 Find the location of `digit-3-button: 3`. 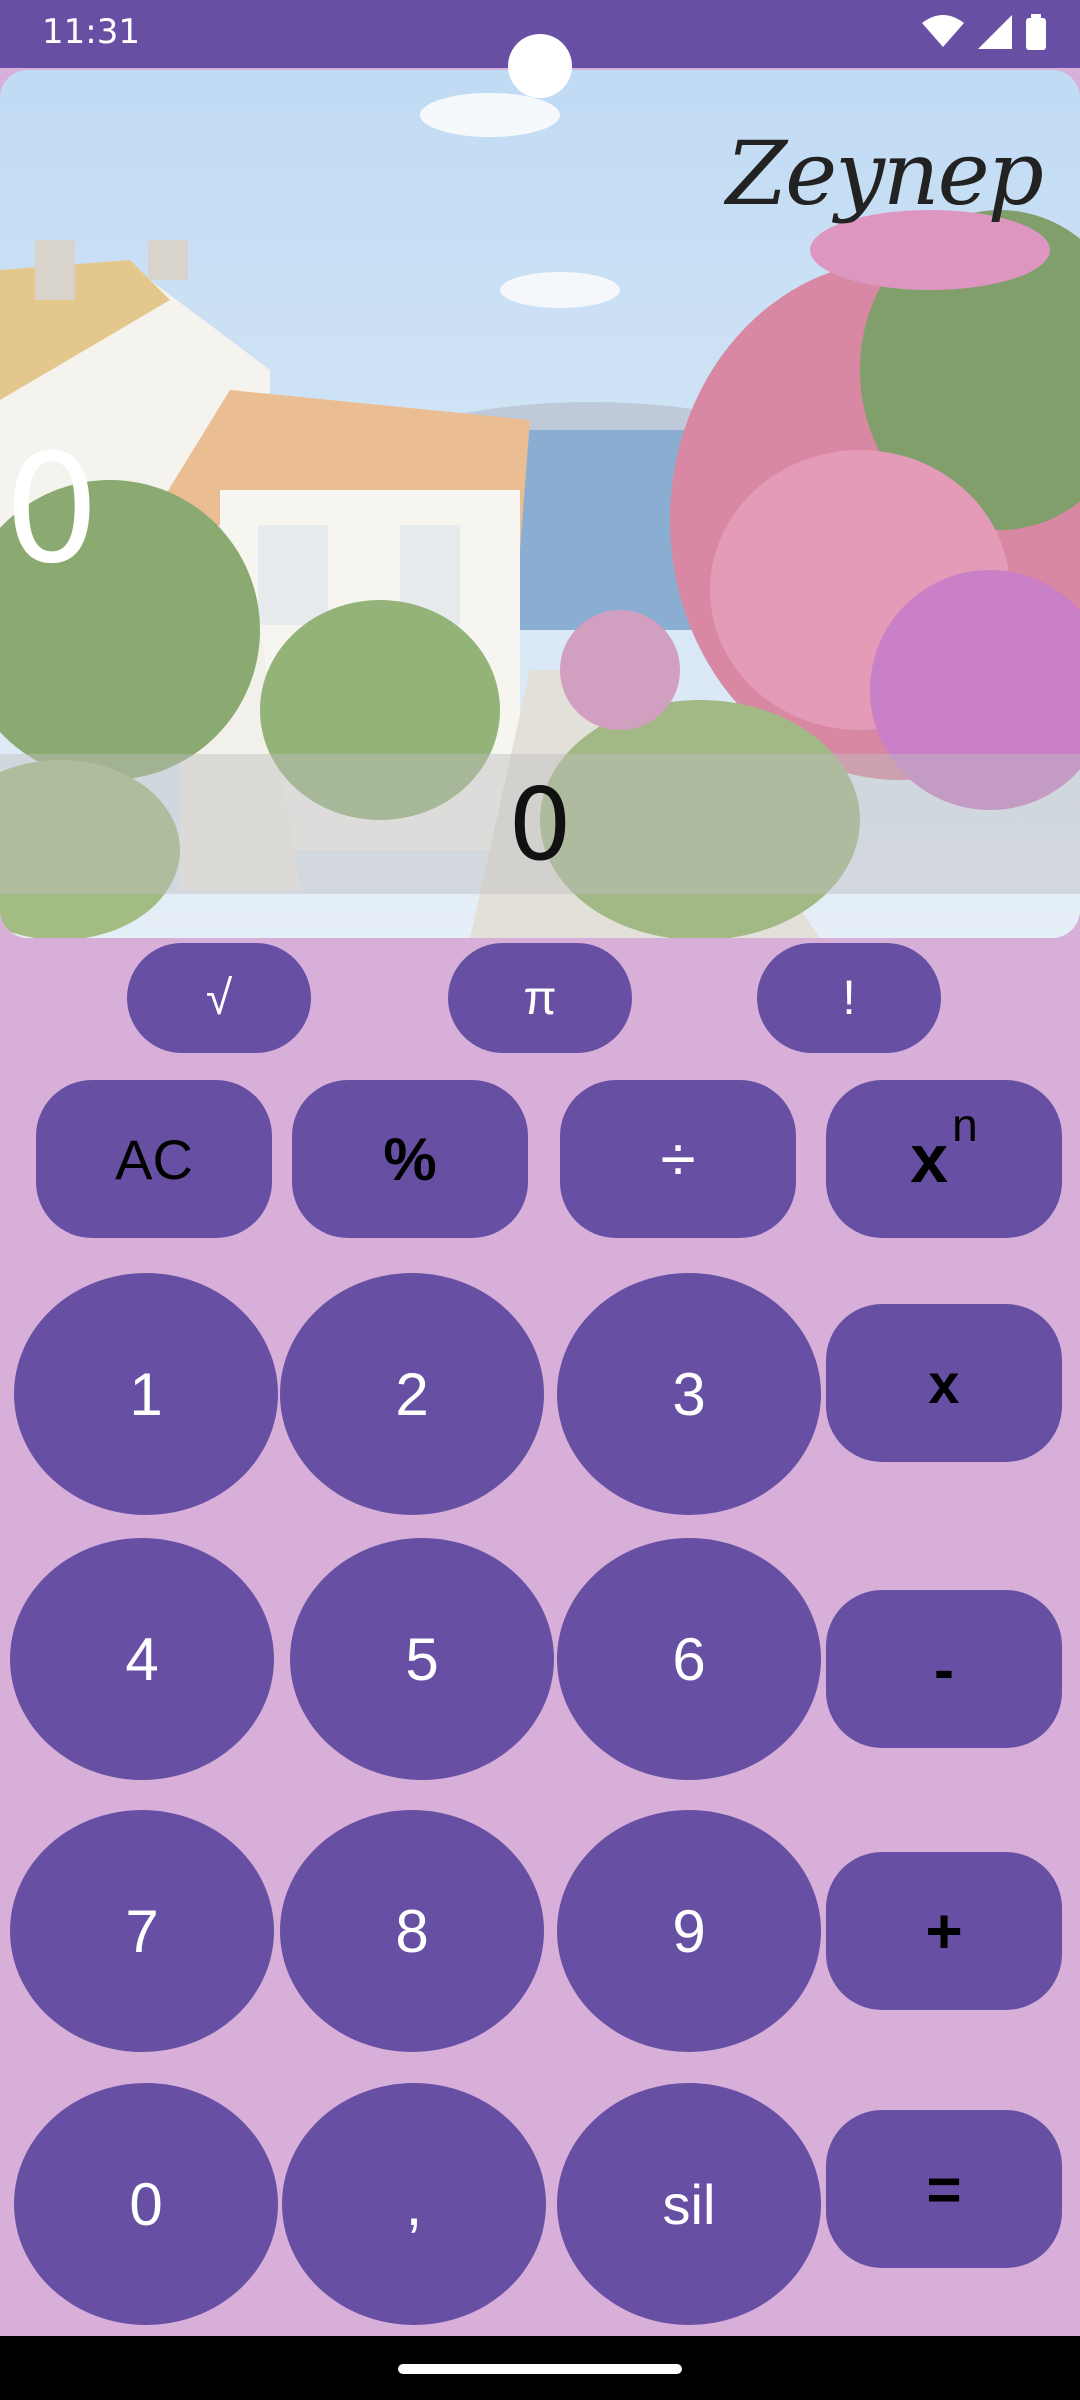

digit-3-button: 3 is located at coordinates (689, 1394).